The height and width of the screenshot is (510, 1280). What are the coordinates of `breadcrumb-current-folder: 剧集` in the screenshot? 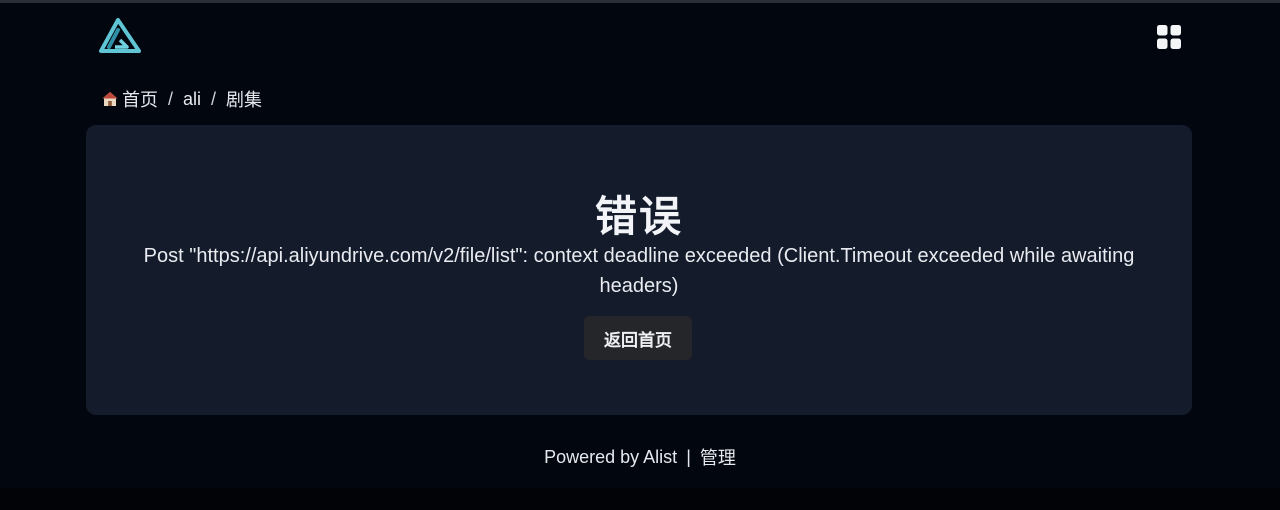 It's located at (244, 99).